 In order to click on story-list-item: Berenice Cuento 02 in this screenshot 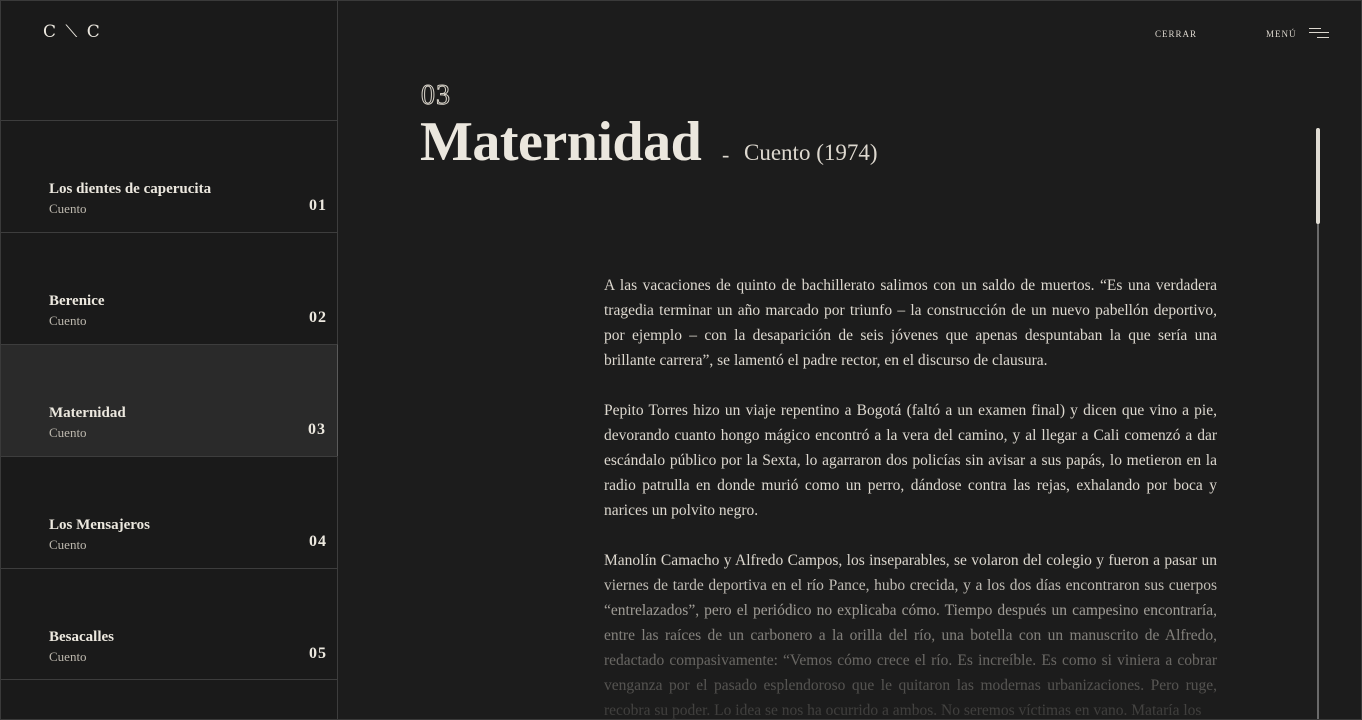, I will do `click(169, 288)`.